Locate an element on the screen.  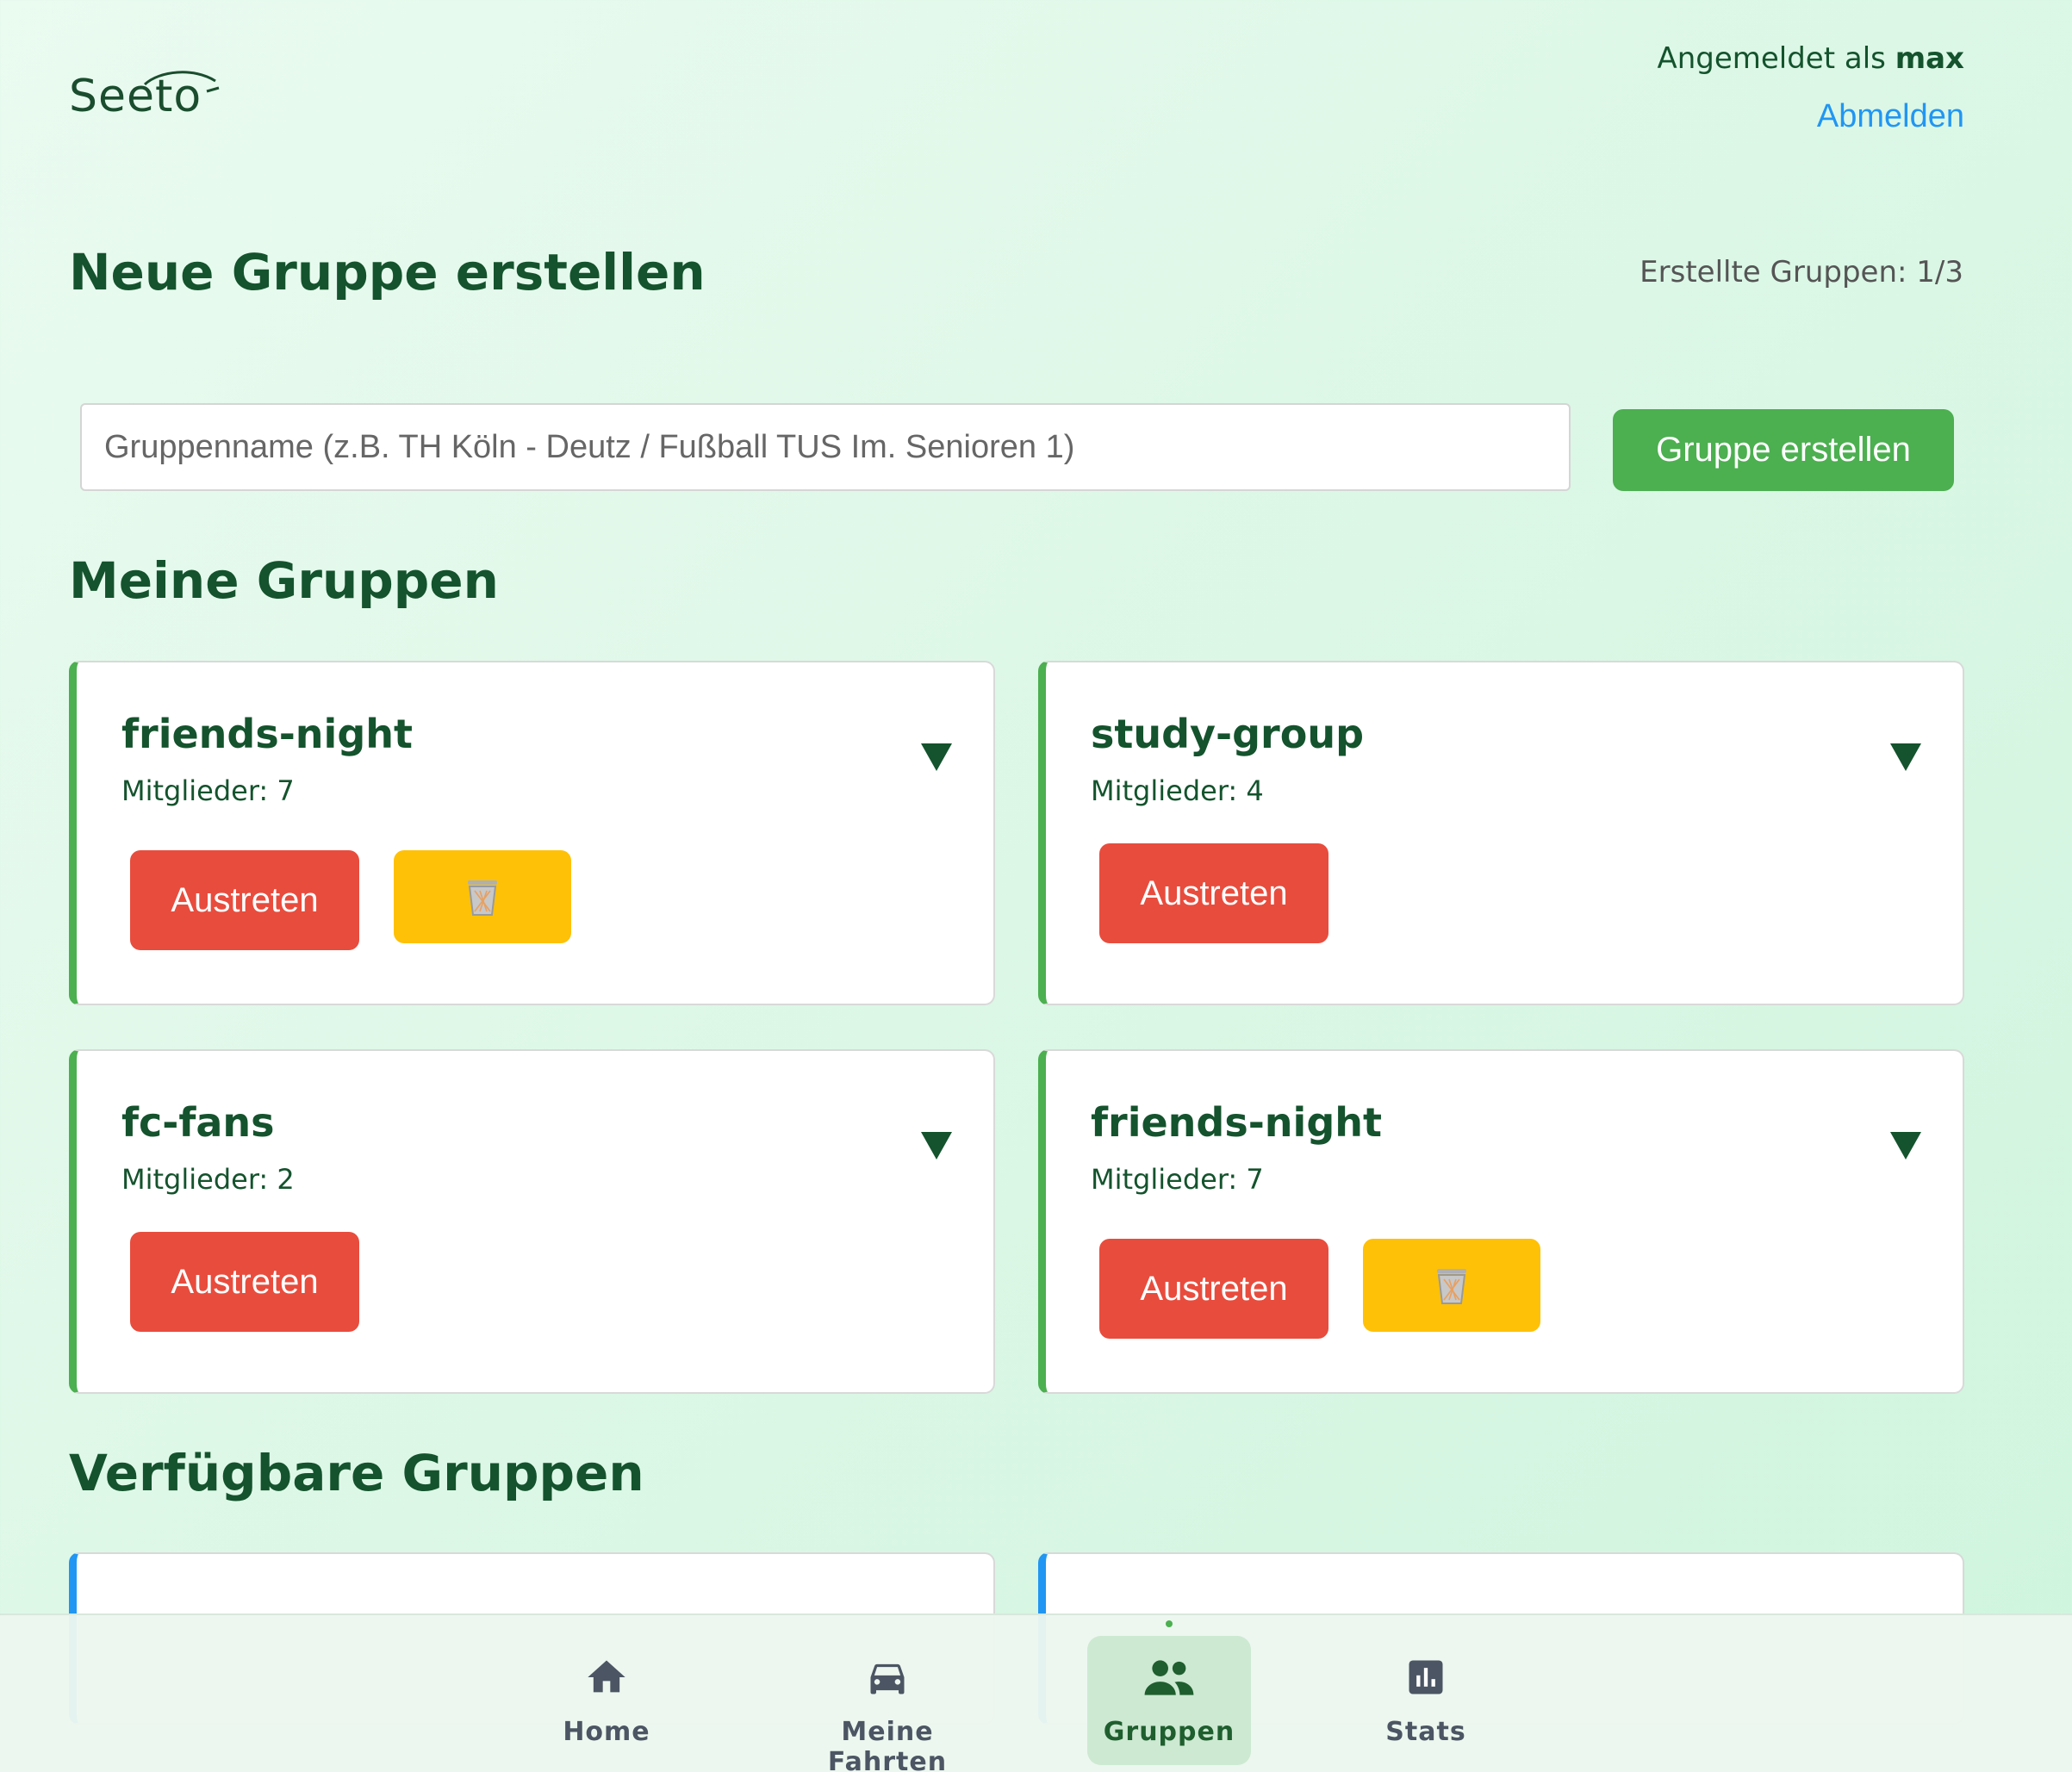
stats-icon is located at coordinates (1426, 1677).